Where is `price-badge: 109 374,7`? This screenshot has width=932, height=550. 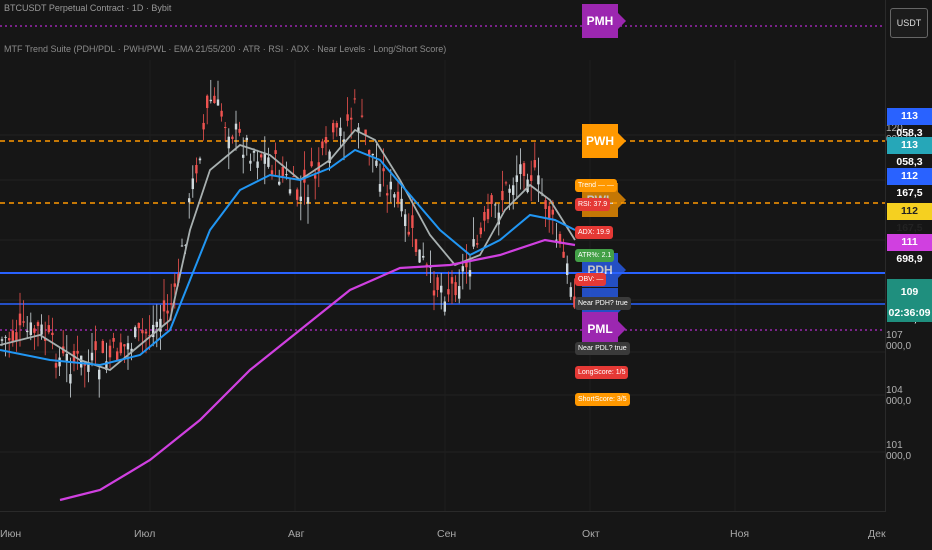 price-badge: 109 374,7 is located at coordinates (909, 302).